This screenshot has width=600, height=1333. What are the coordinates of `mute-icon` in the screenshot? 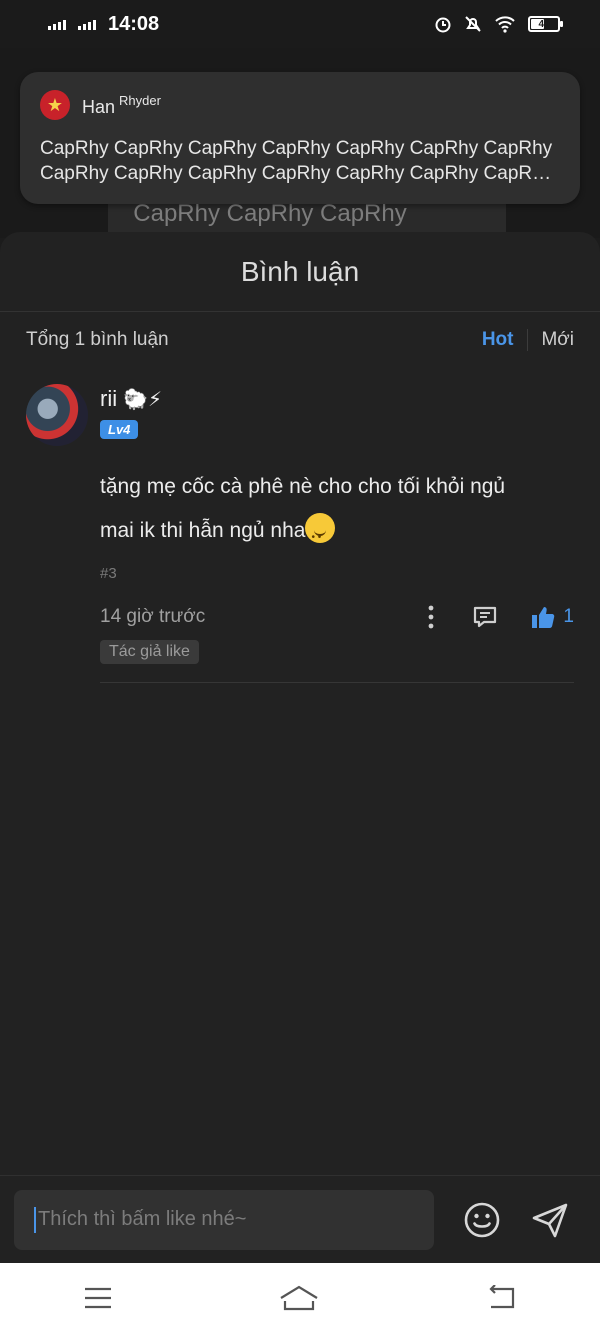 It's located at (473, 24).